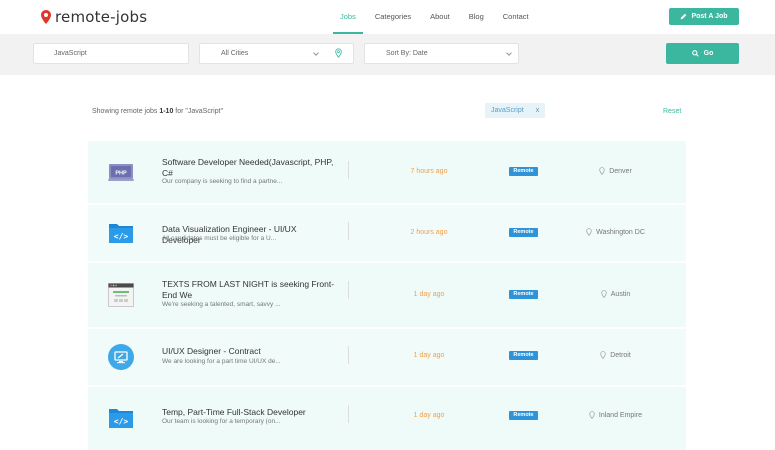  I want to click on active-filter-tag: JavaScript x, so click(515, 110).